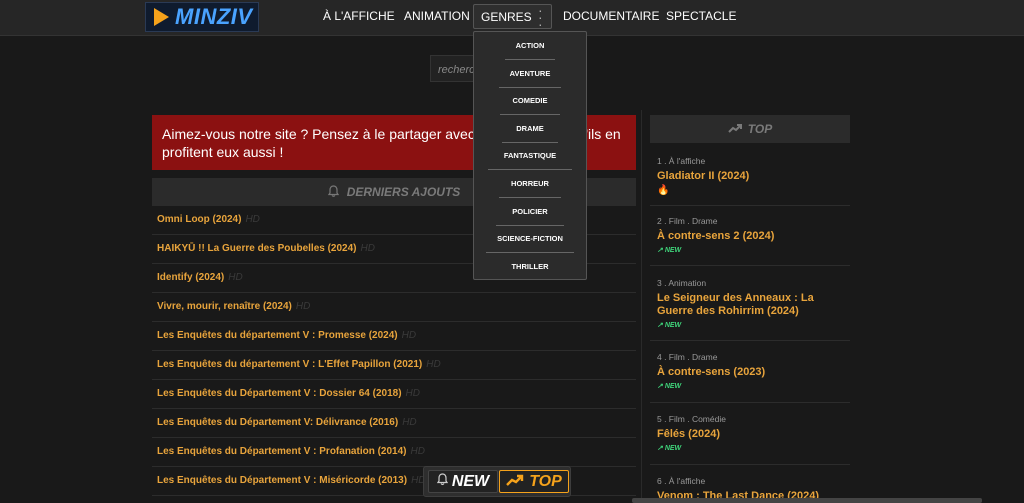 The width and height of the screenshot is (1024, 503). I want to click on top-button: TOP, so click(534, 481).